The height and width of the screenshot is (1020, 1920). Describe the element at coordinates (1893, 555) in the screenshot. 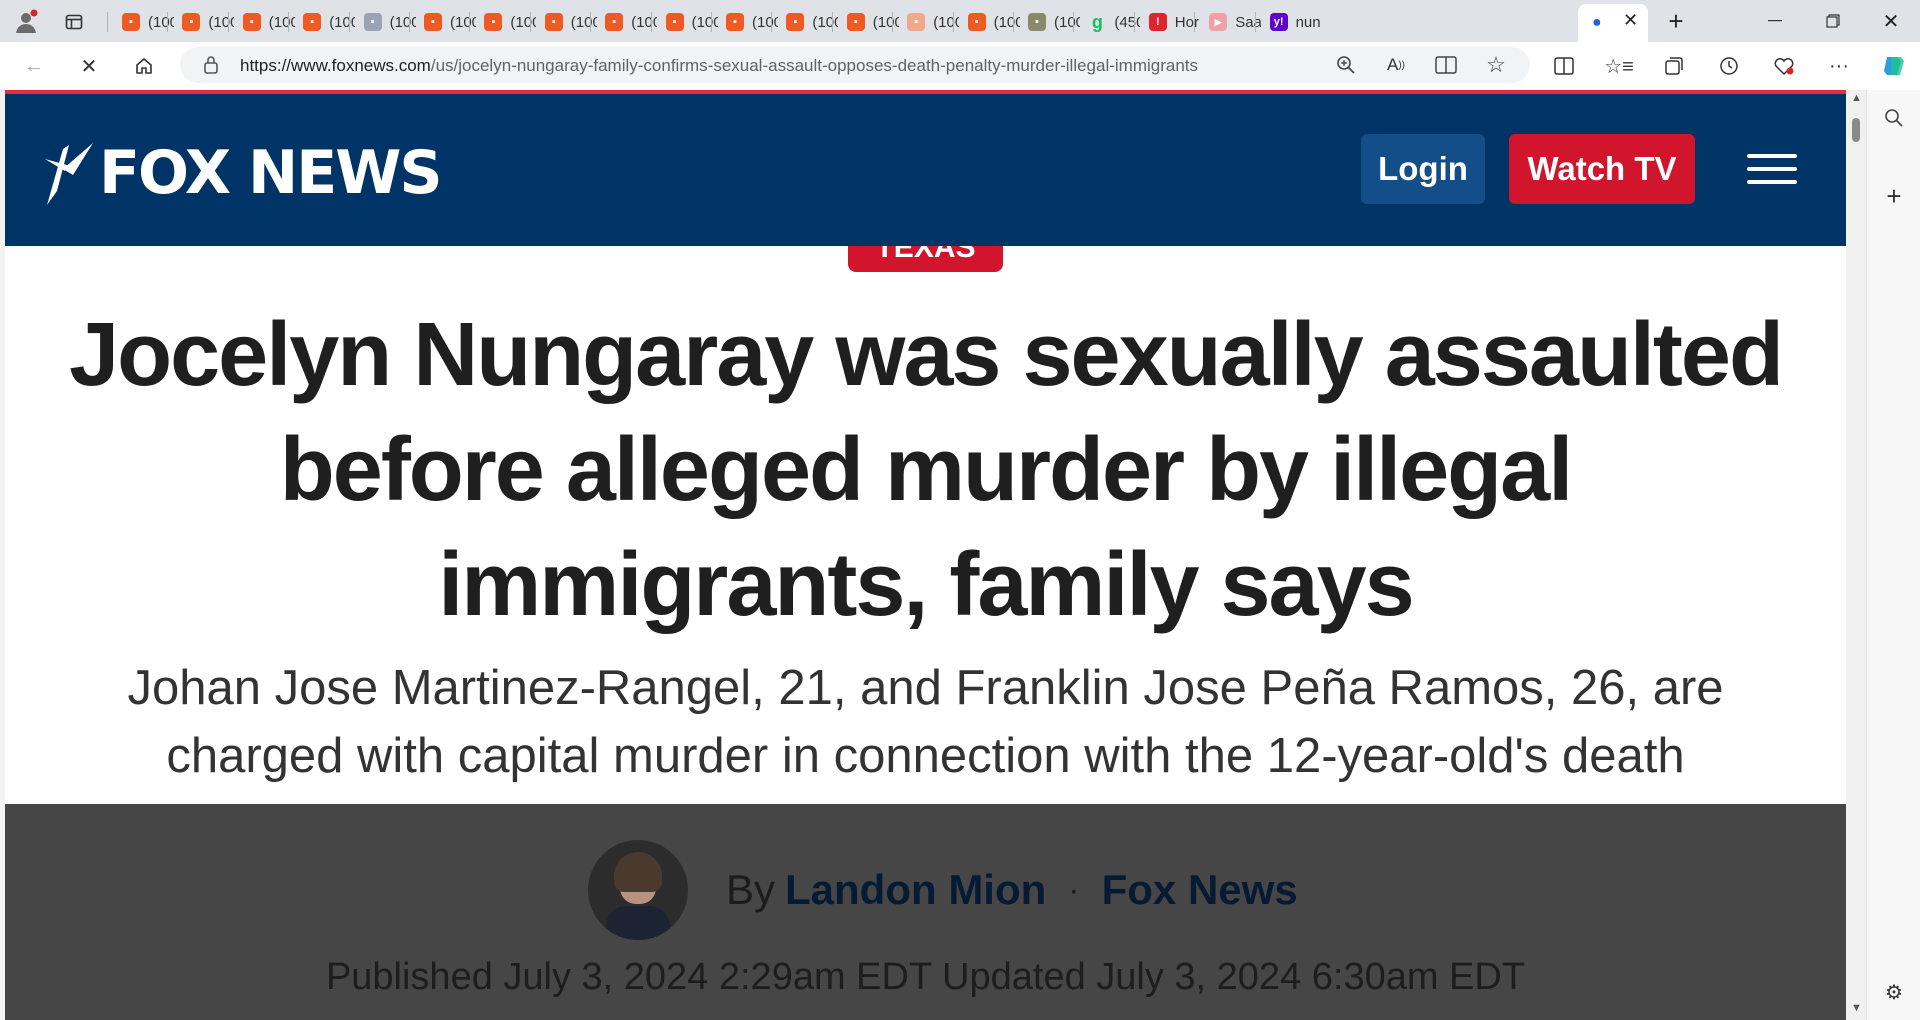

I see `edge-sidebar: + ⚙` at that location.